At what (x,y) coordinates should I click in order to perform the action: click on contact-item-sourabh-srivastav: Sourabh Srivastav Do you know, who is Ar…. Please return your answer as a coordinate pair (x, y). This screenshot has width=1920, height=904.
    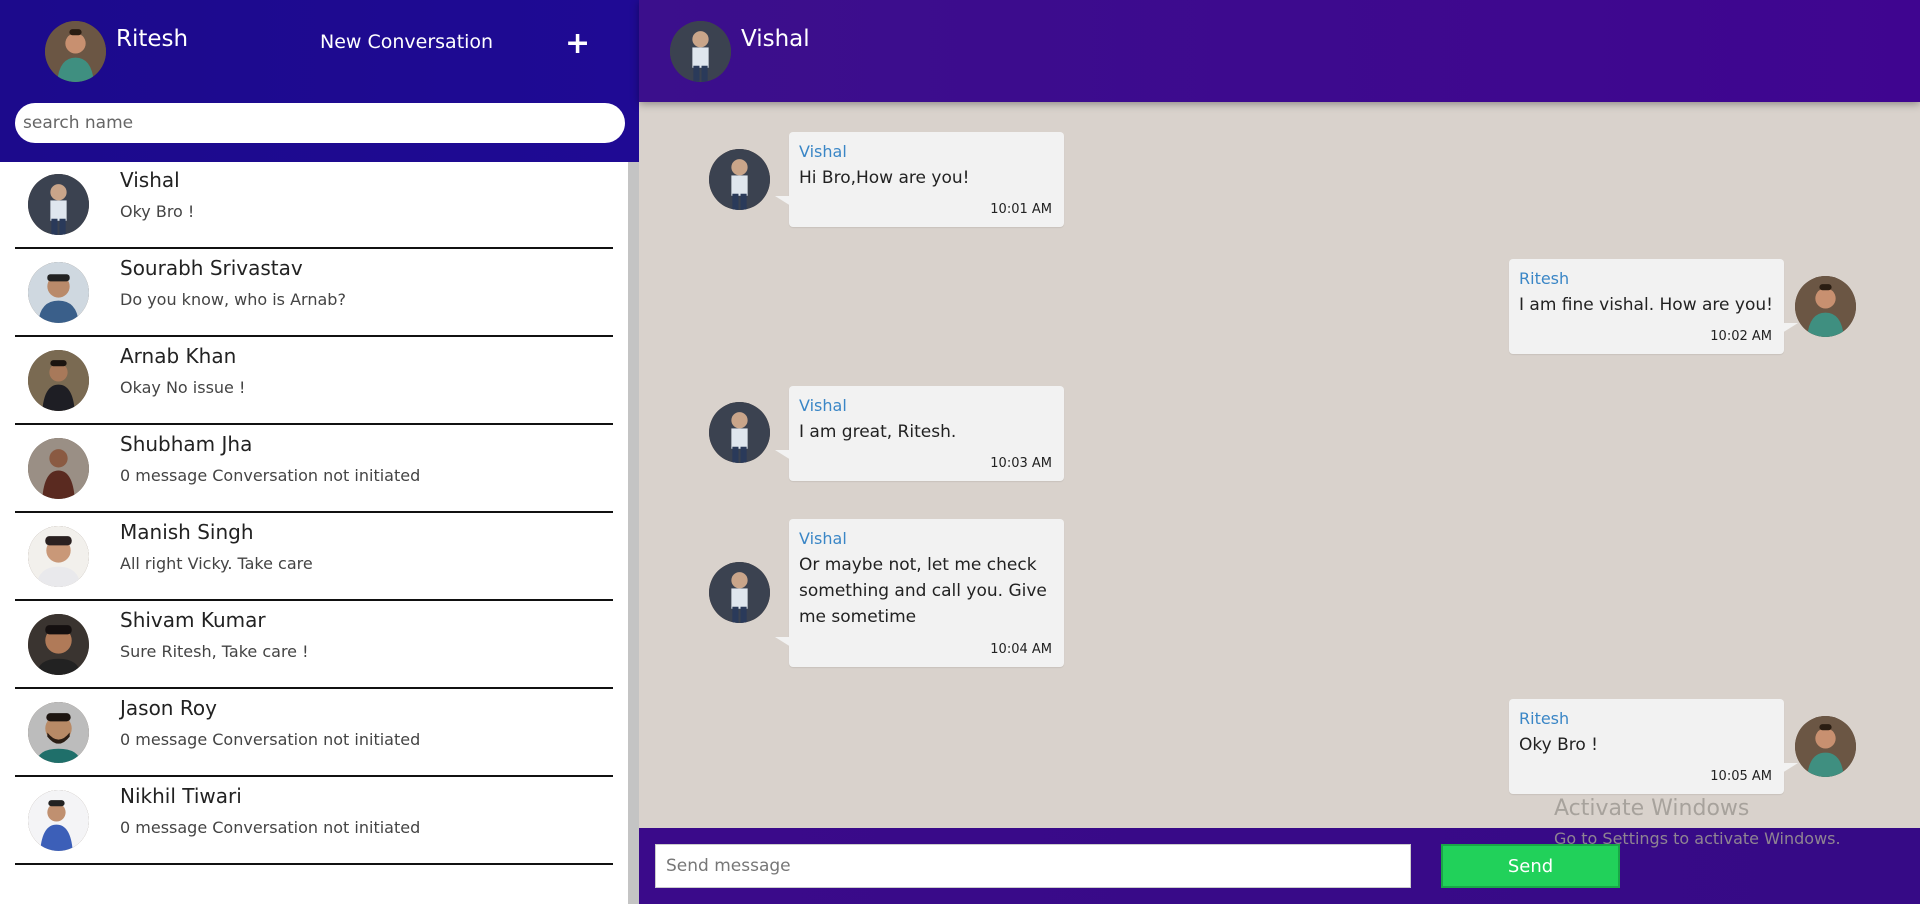
    Looking at the image, I should click on (314, 293).